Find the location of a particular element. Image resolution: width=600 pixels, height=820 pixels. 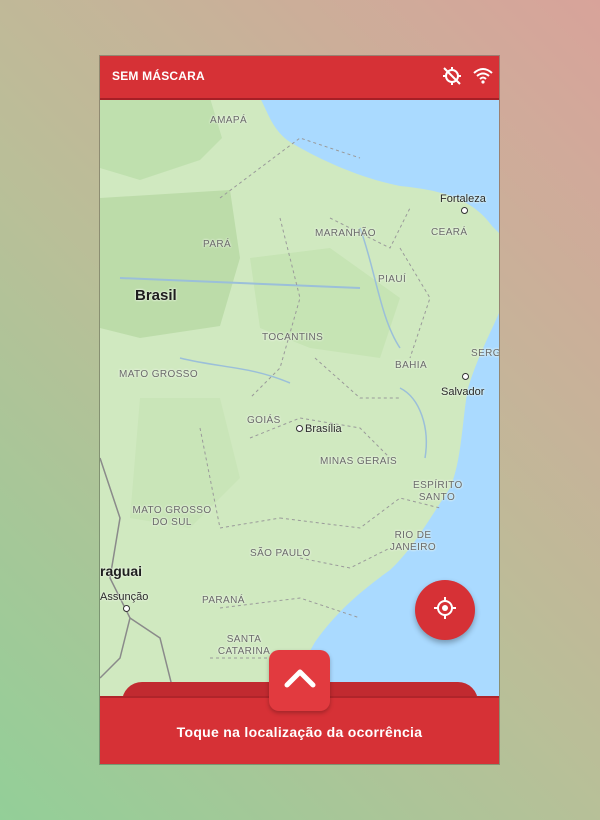

wifi-icon is located at coordinates (483, 78).